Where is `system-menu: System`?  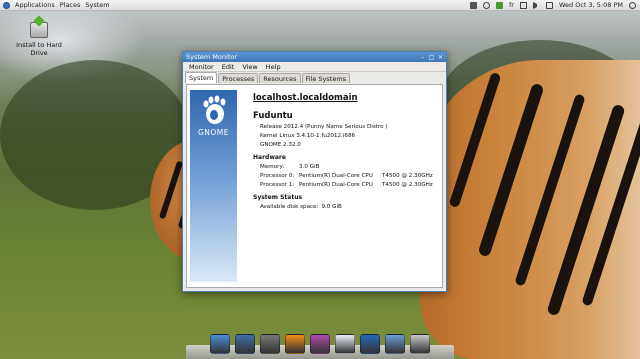 system-menu: System is located at coordinates (97, 5).